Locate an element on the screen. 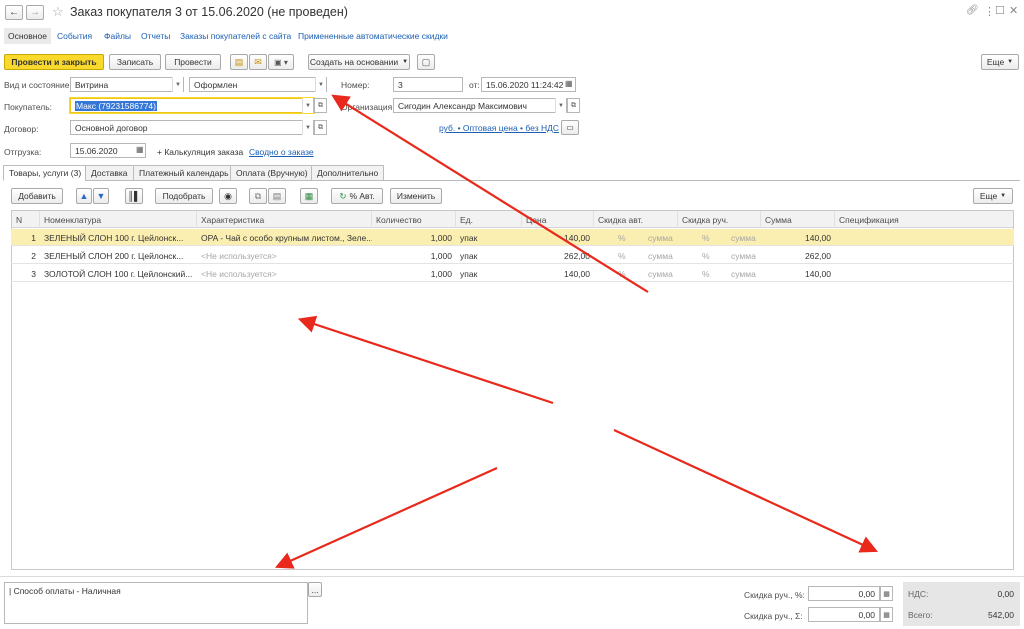 The height and width of the screenshot is (629, 1024). manual-discount-sum-field: 0,00 is located at coordinates (844, 614).